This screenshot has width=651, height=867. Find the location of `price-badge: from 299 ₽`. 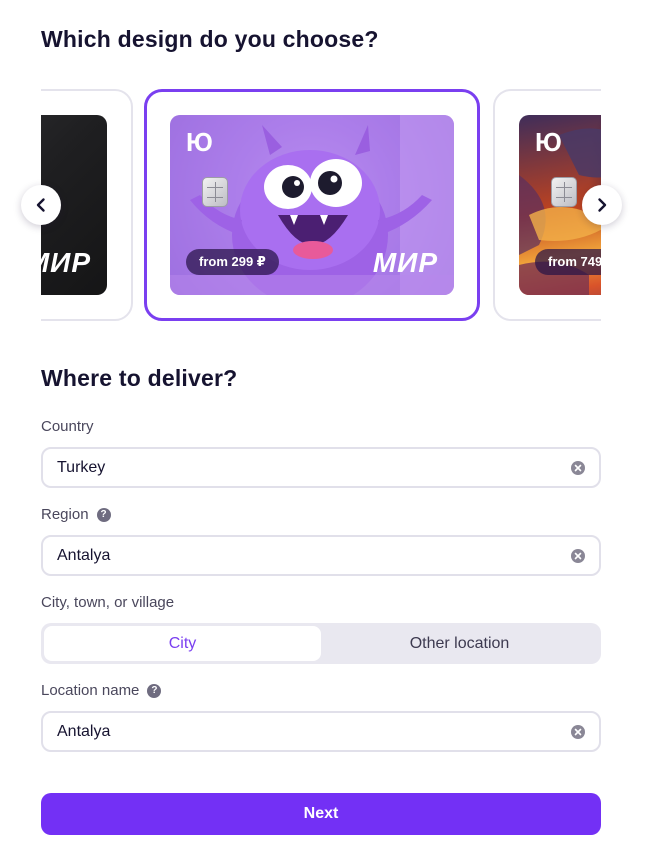

price-badge: from 299 ₽ is located at coordinates (232, 262).